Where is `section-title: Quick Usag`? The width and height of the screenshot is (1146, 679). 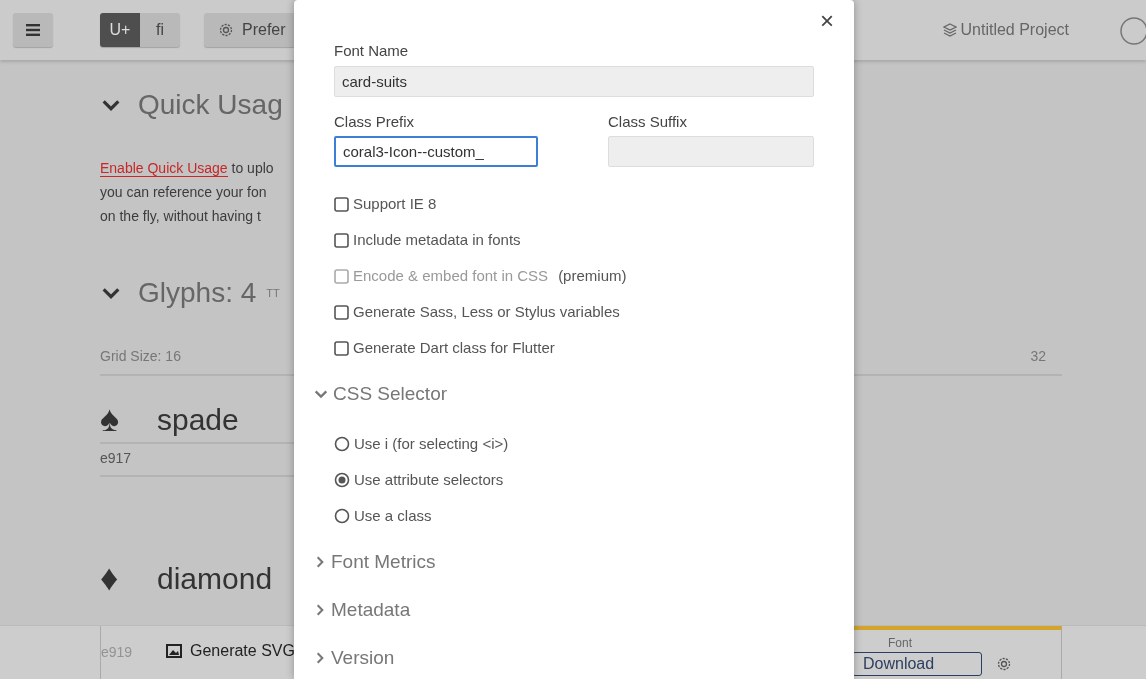 section-title: Quick Usag is located at coordinates (210, 105).